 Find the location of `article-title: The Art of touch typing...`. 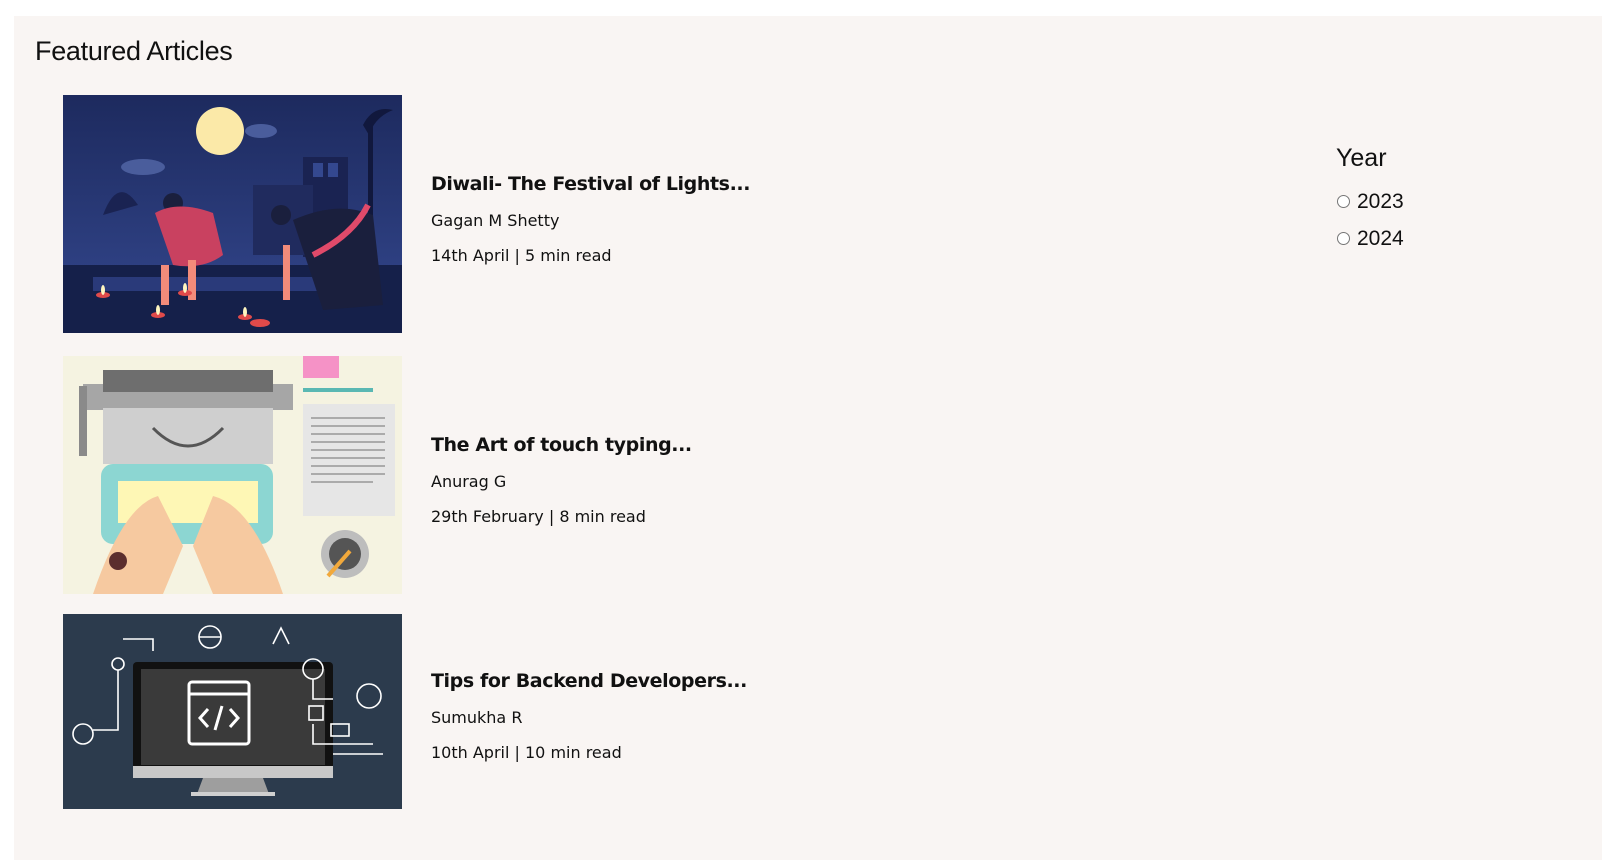

article-title: The Art of touch typing... is located at coordinates (561, 445).